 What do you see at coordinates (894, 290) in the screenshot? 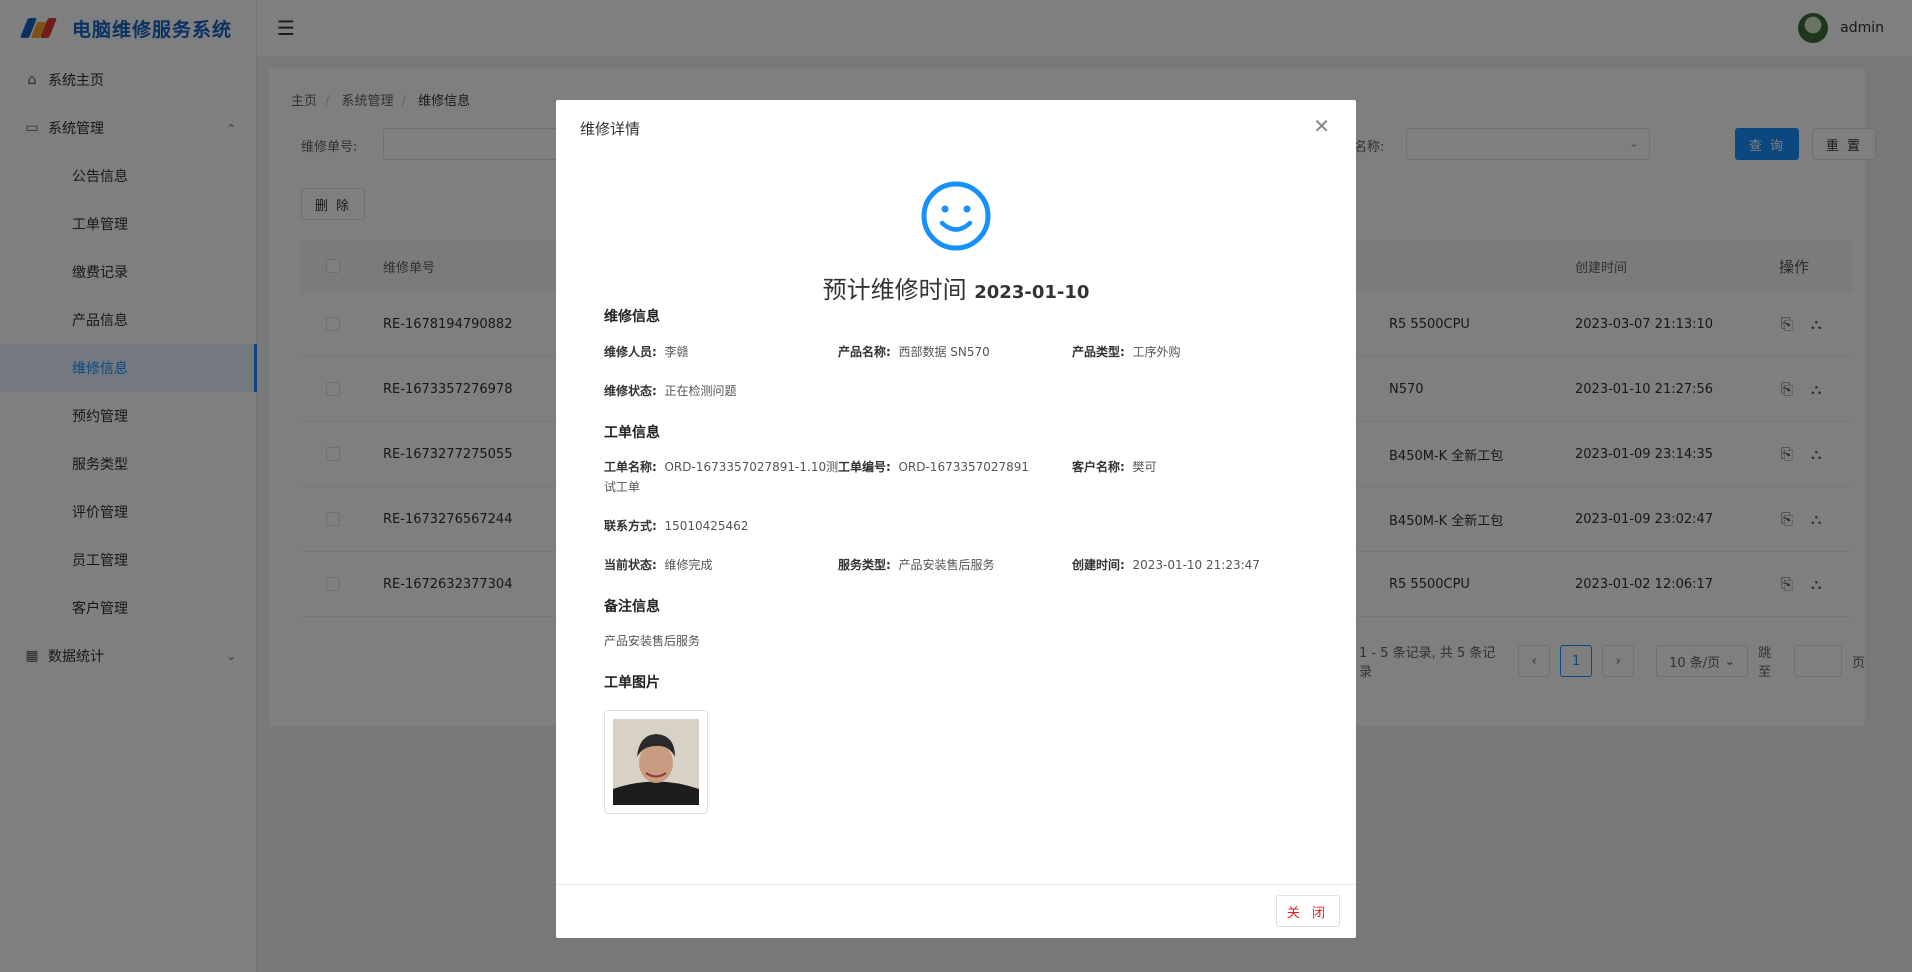
I see `estimate-label: 预计维修时间` at bounding box center [894, 290].